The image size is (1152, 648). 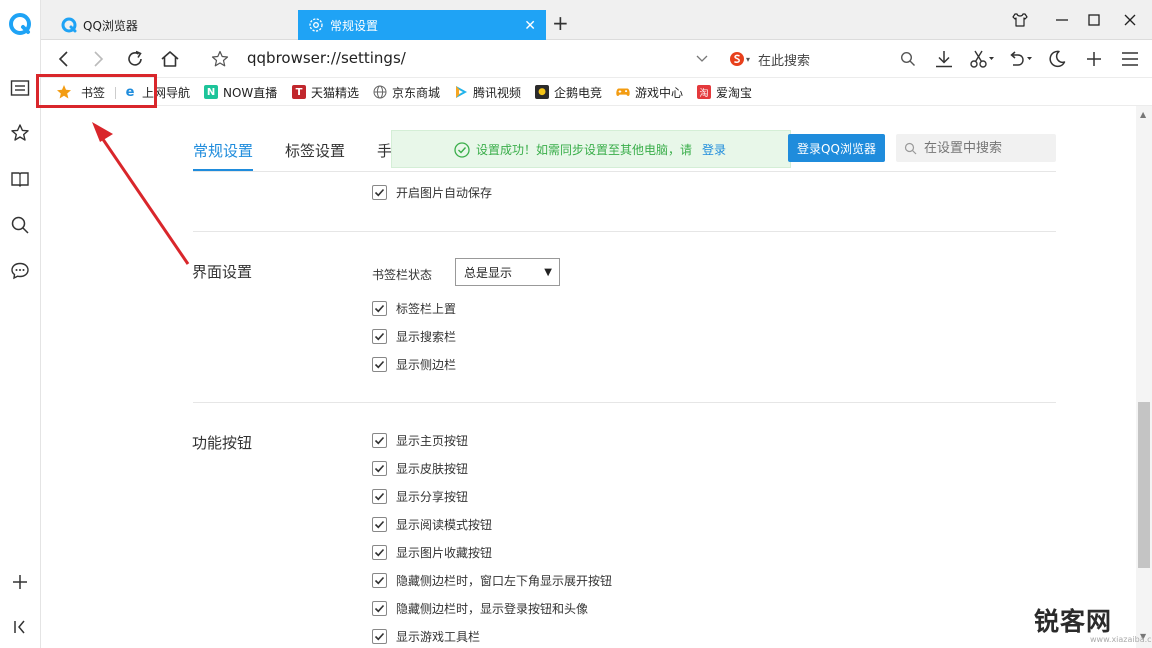 What do you see at coordinates (444, 192) in the screenshot?
I see `checkbox-label: 开启图片自动保存` at bounding box center [444, 192].